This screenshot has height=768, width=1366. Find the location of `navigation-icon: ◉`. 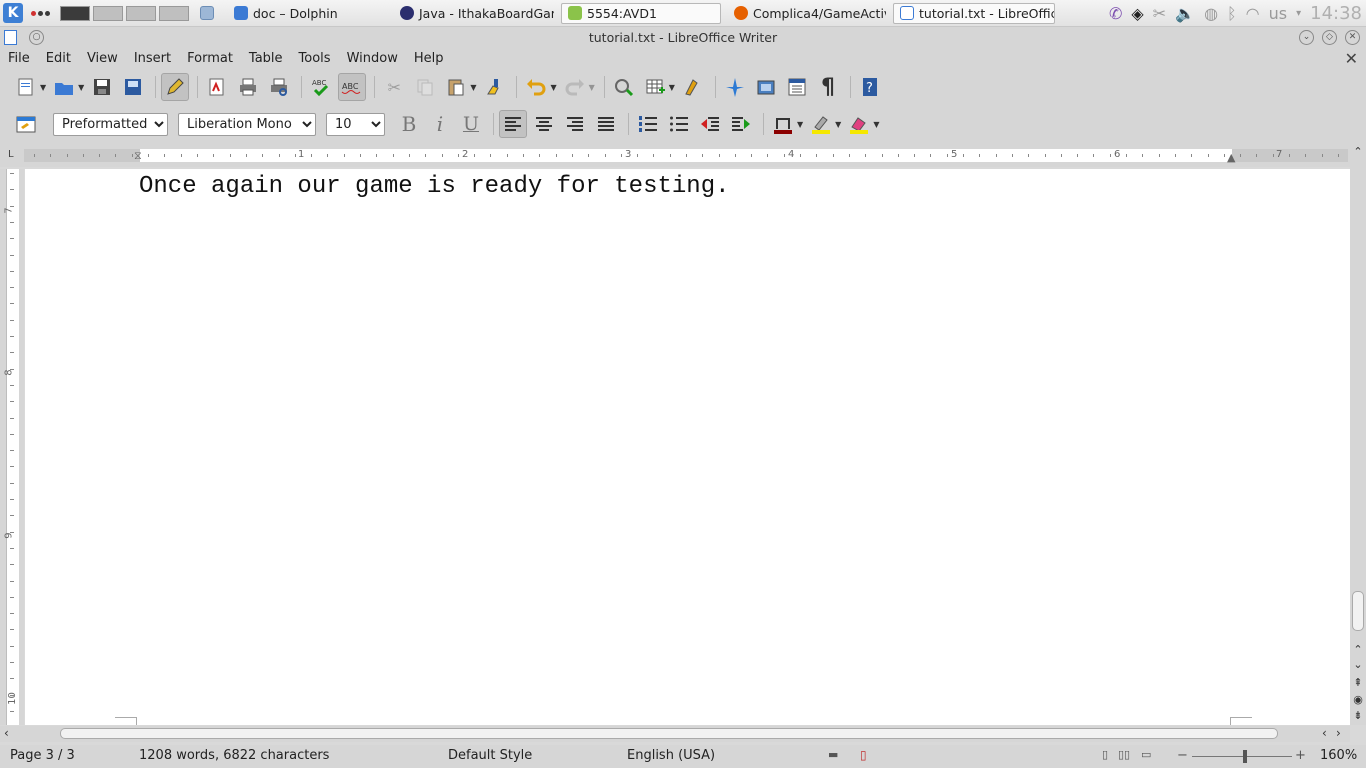

navigation-icon: ◉ is located at coordinates (1358, 699).